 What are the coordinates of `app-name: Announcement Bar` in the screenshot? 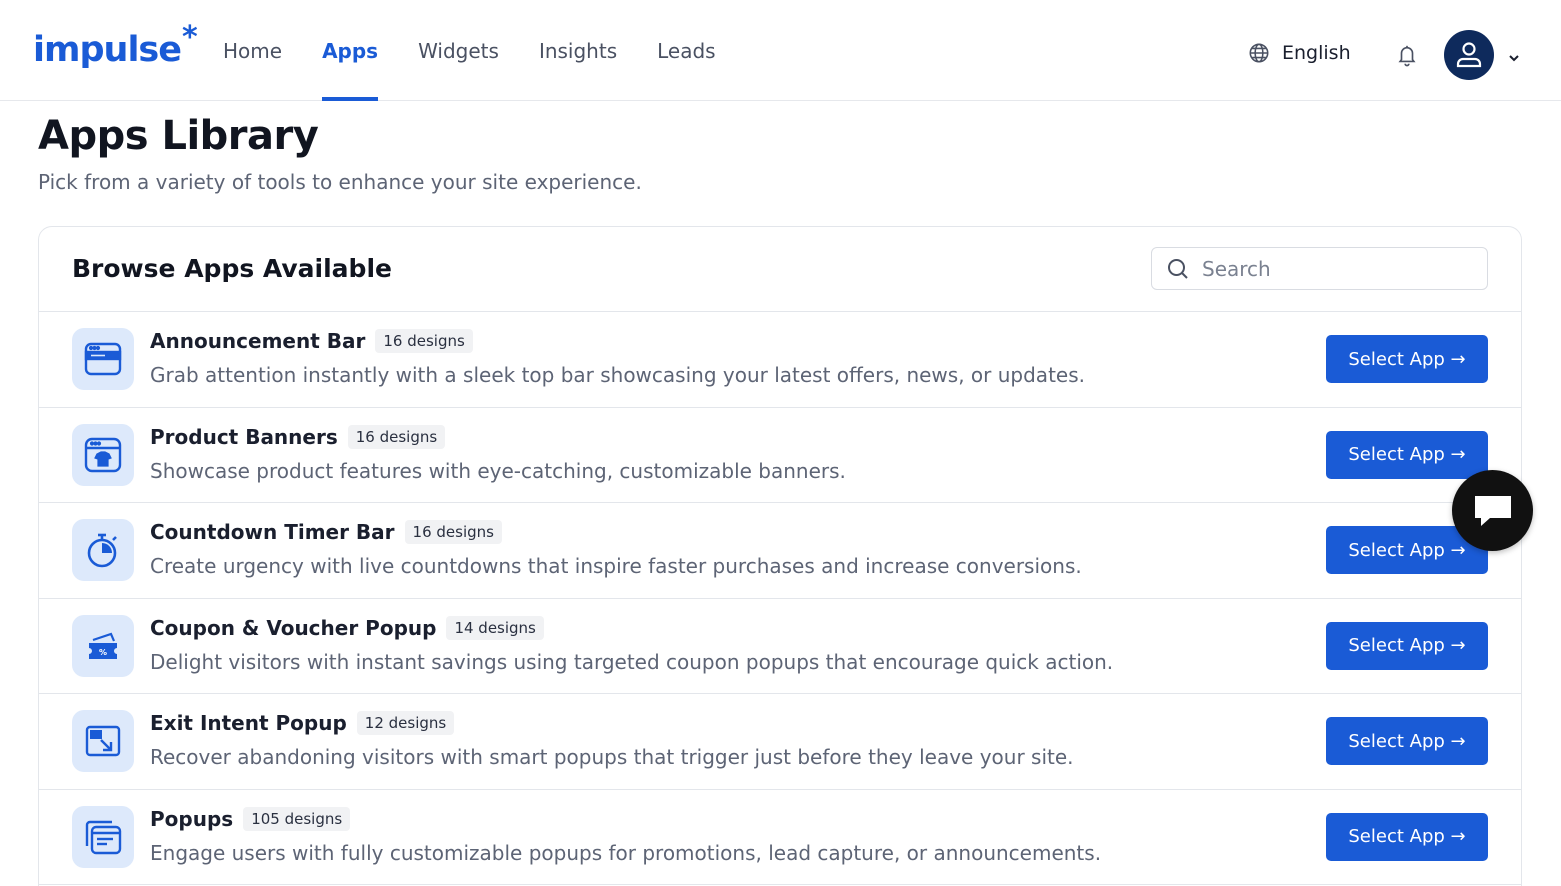 It's located at (258, 341).